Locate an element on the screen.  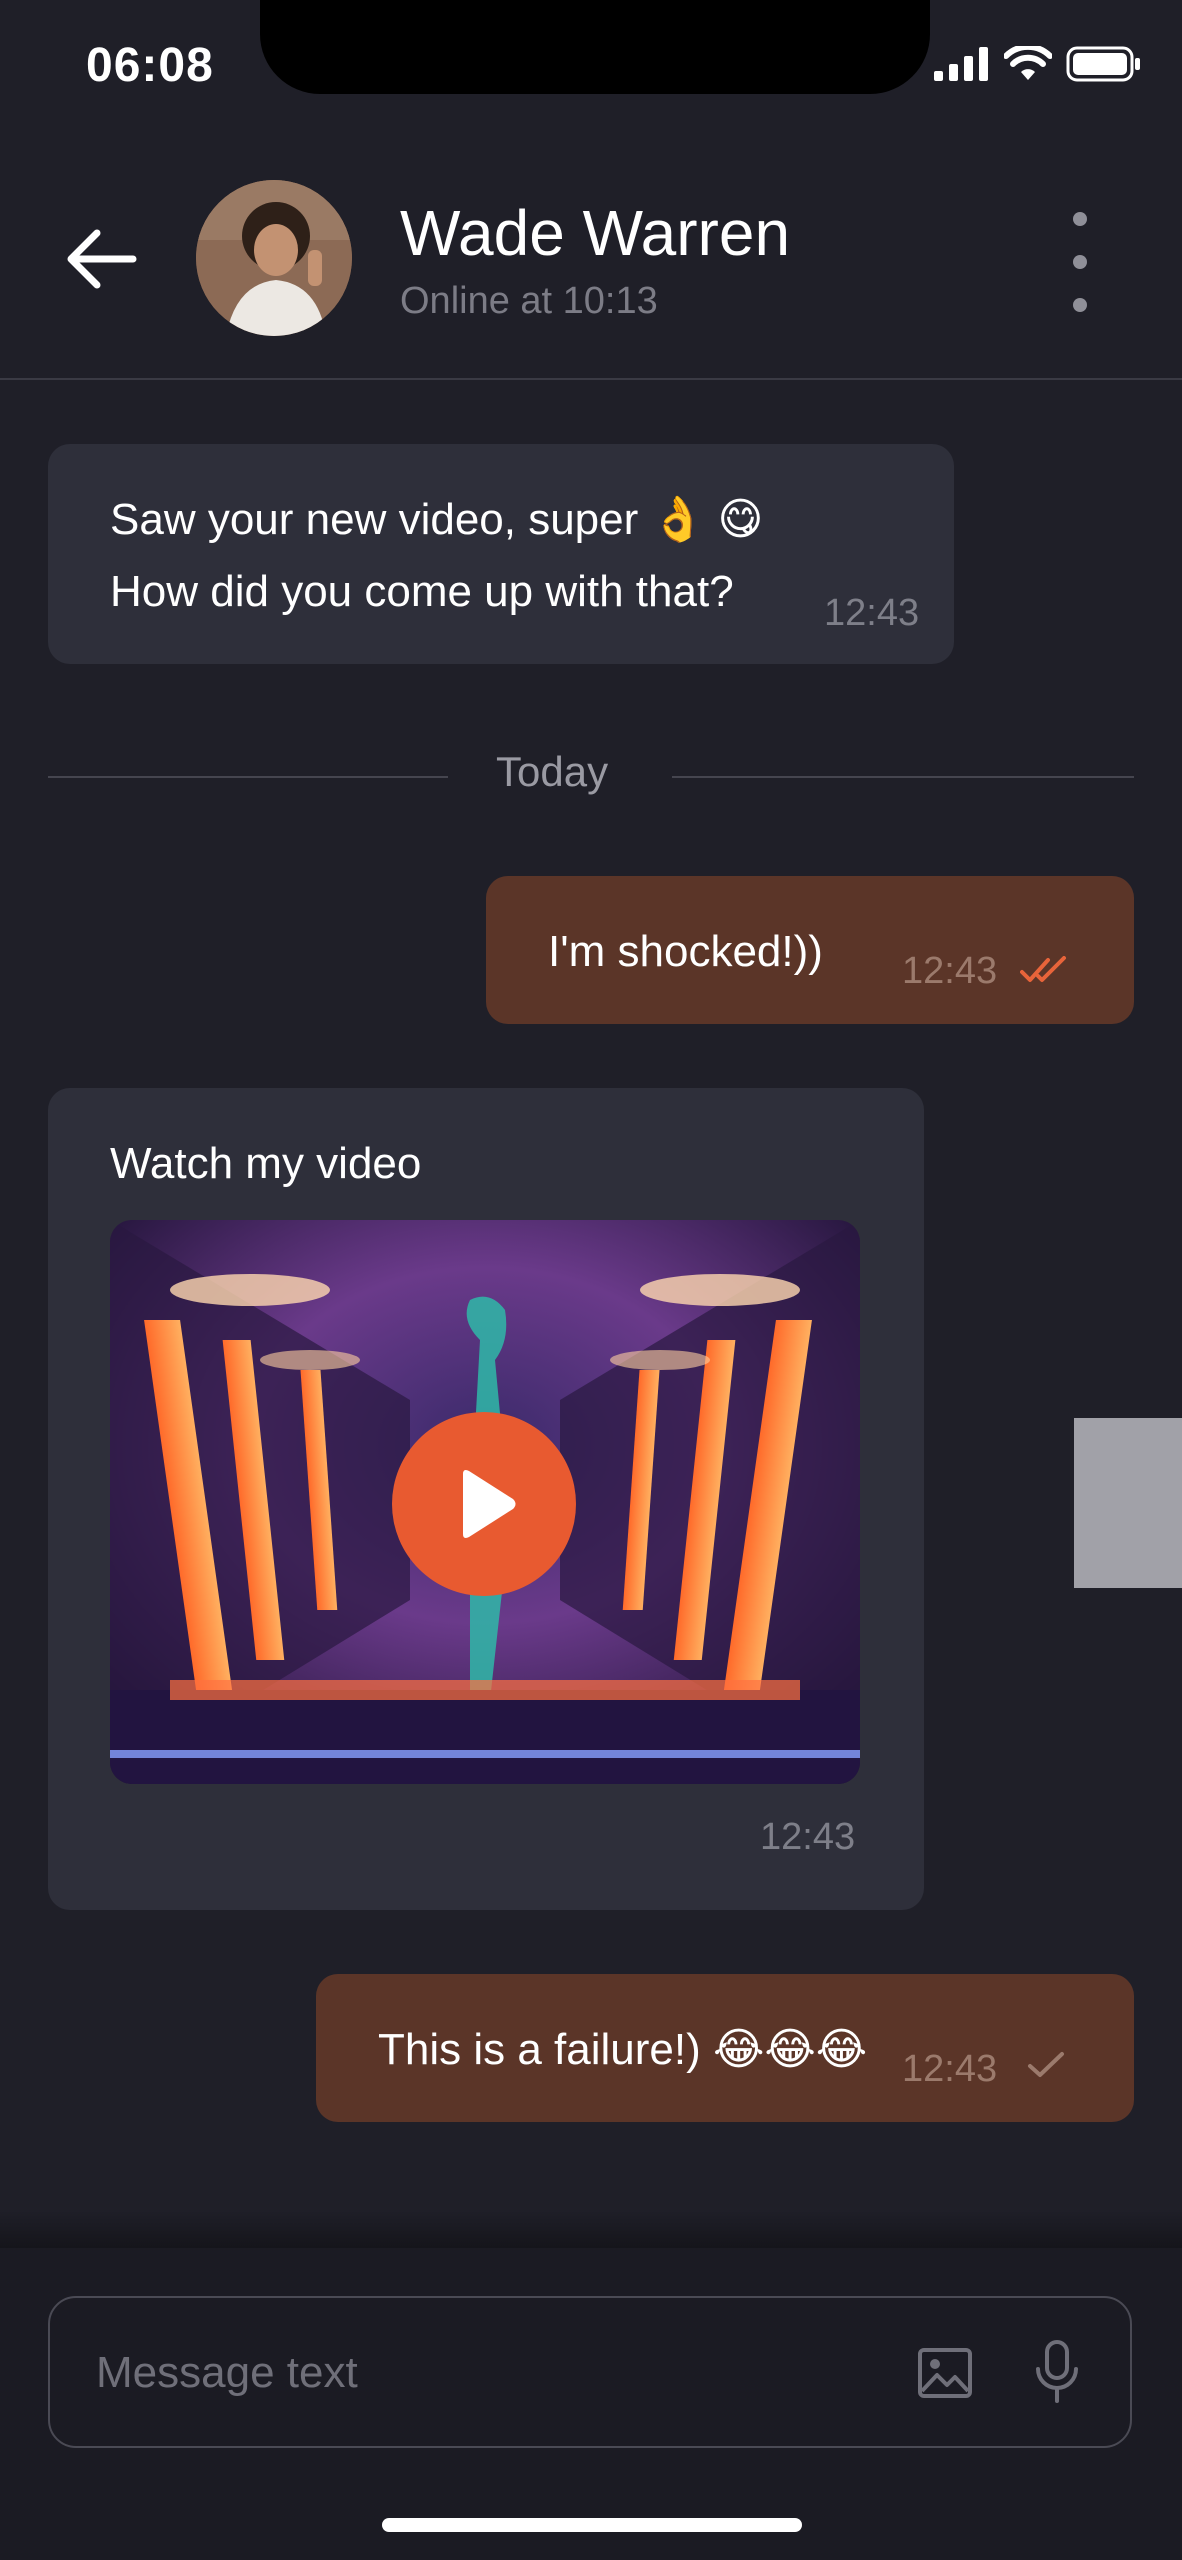
attach-image-button is located at coordinates (945, 2373).